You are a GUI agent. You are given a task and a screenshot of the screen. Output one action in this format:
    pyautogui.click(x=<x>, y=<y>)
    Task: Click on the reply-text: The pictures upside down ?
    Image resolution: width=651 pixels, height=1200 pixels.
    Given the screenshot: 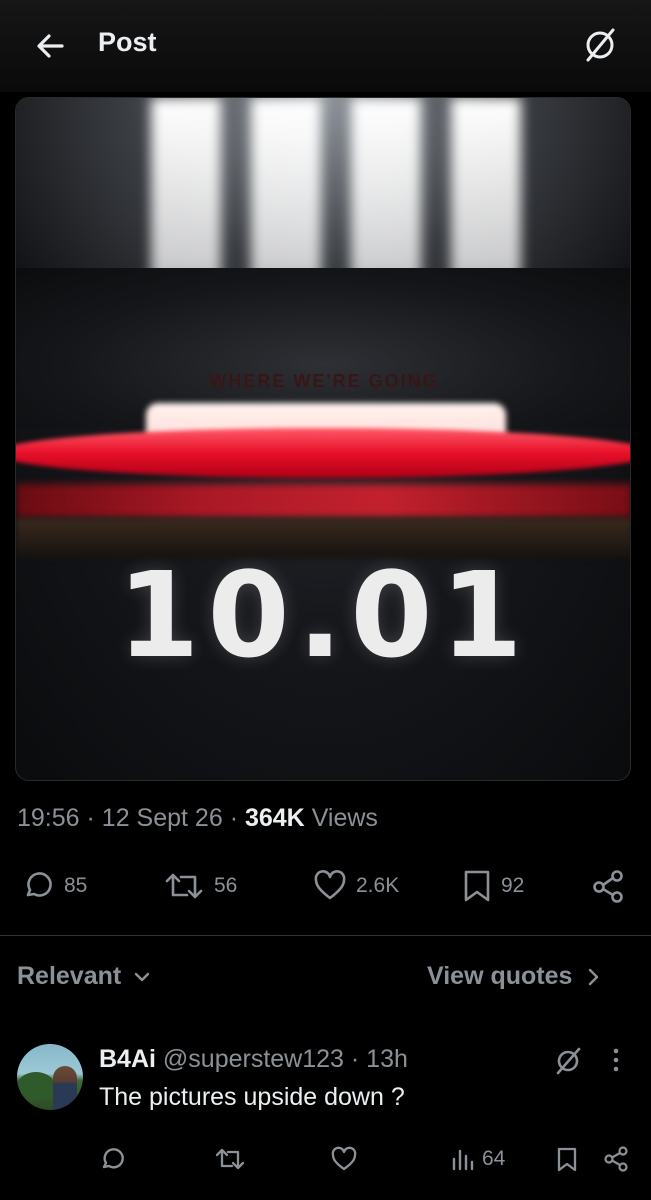 What is the action you would take?
    pyautogui.click(x=252, y=1097)
    